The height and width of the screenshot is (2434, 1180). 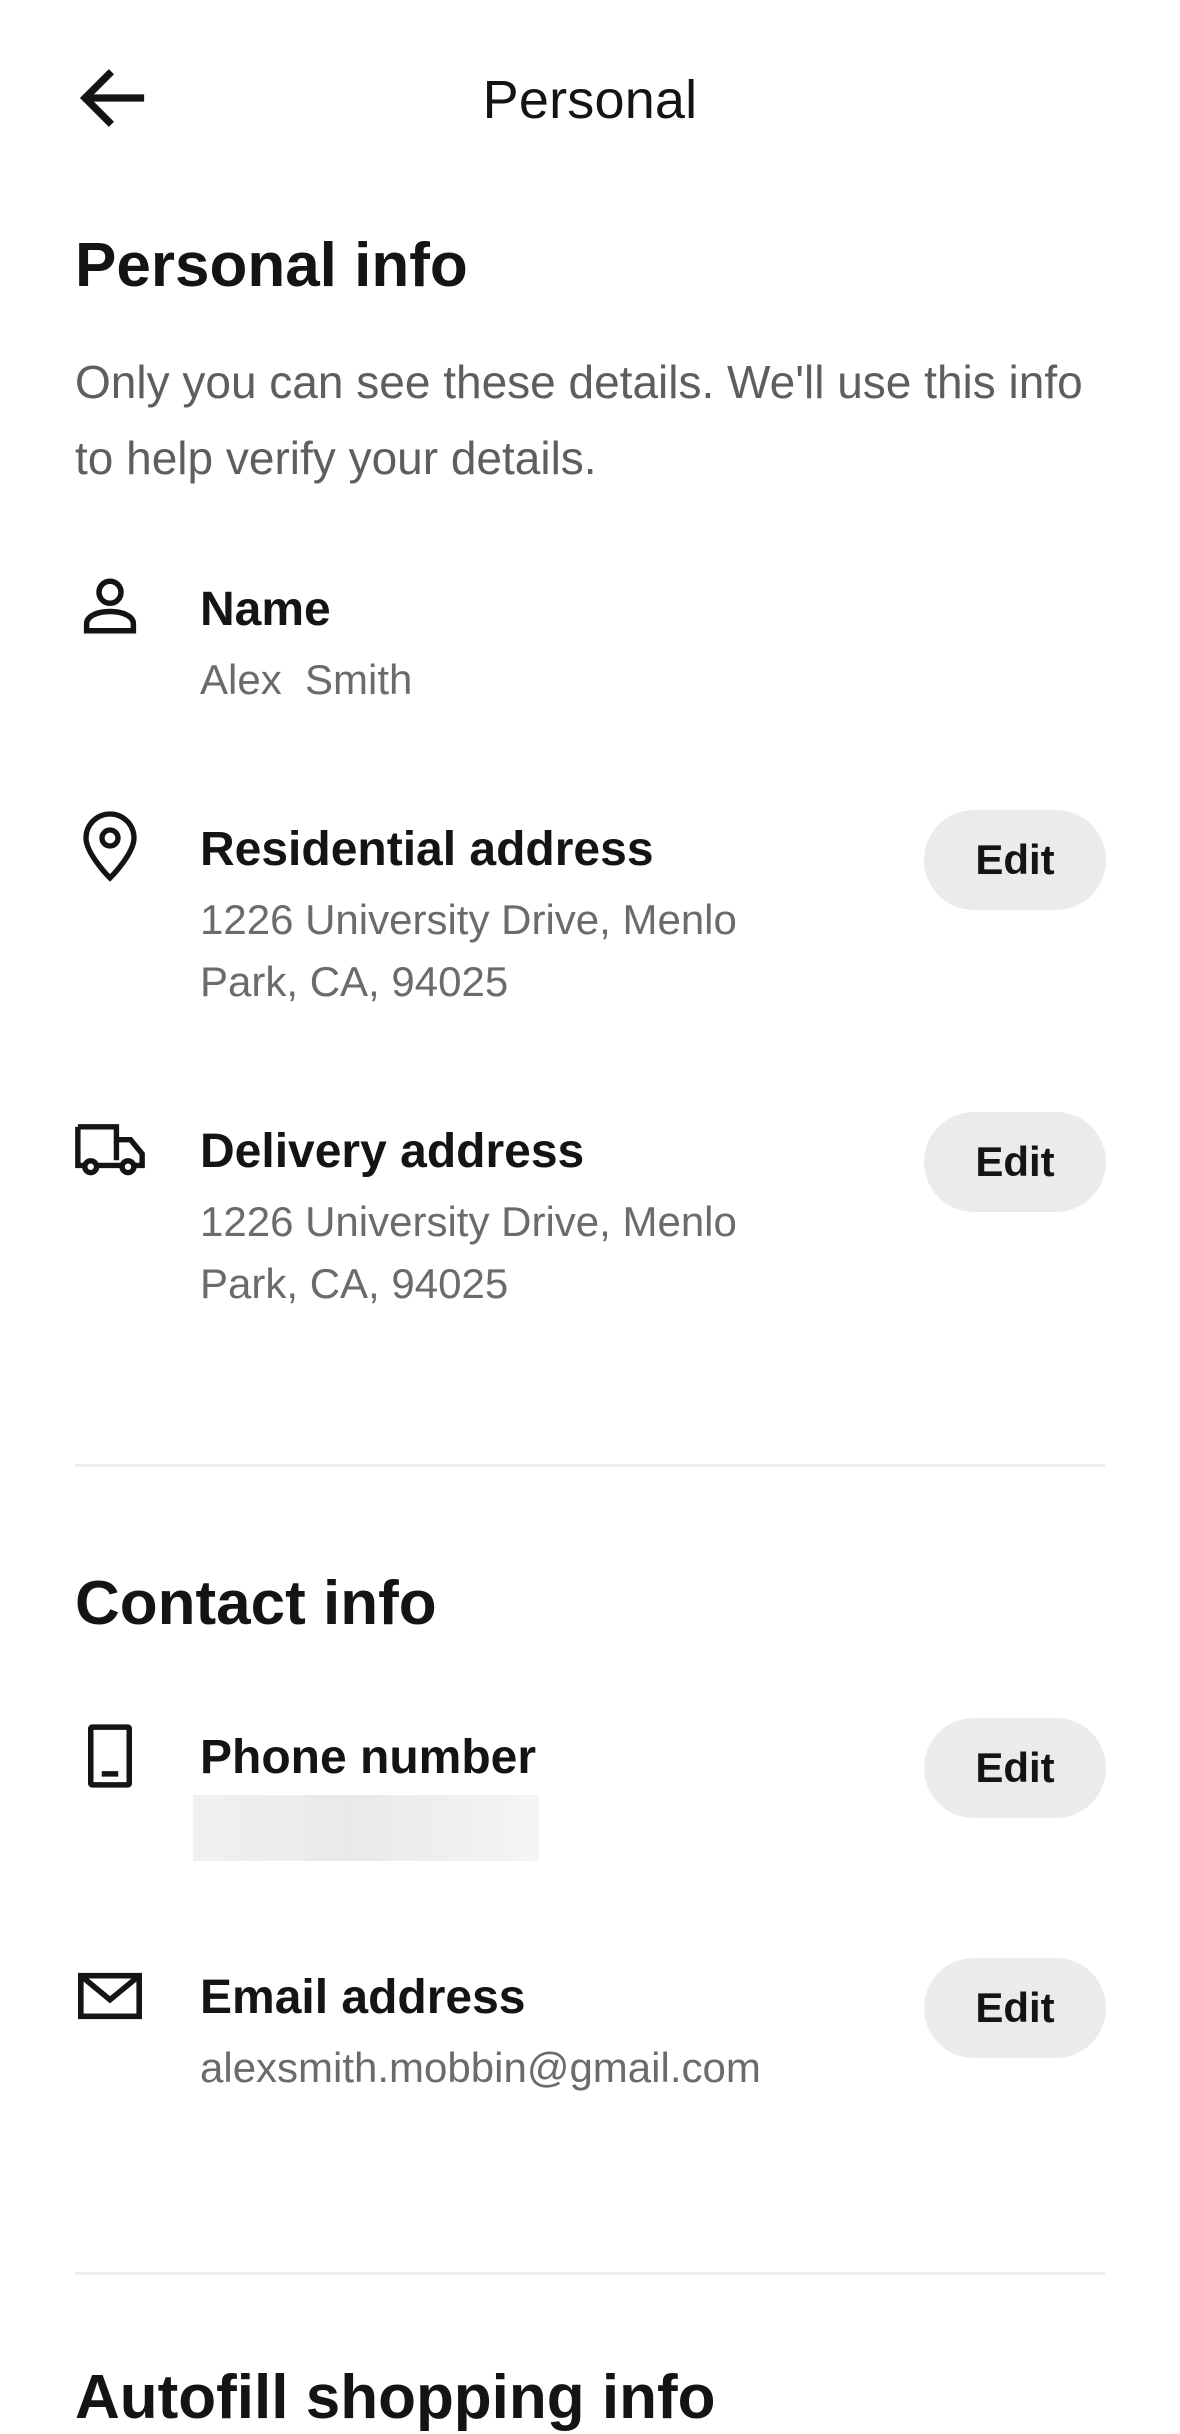 I want to click on location-pin-icon, so click(x=110, y=846).